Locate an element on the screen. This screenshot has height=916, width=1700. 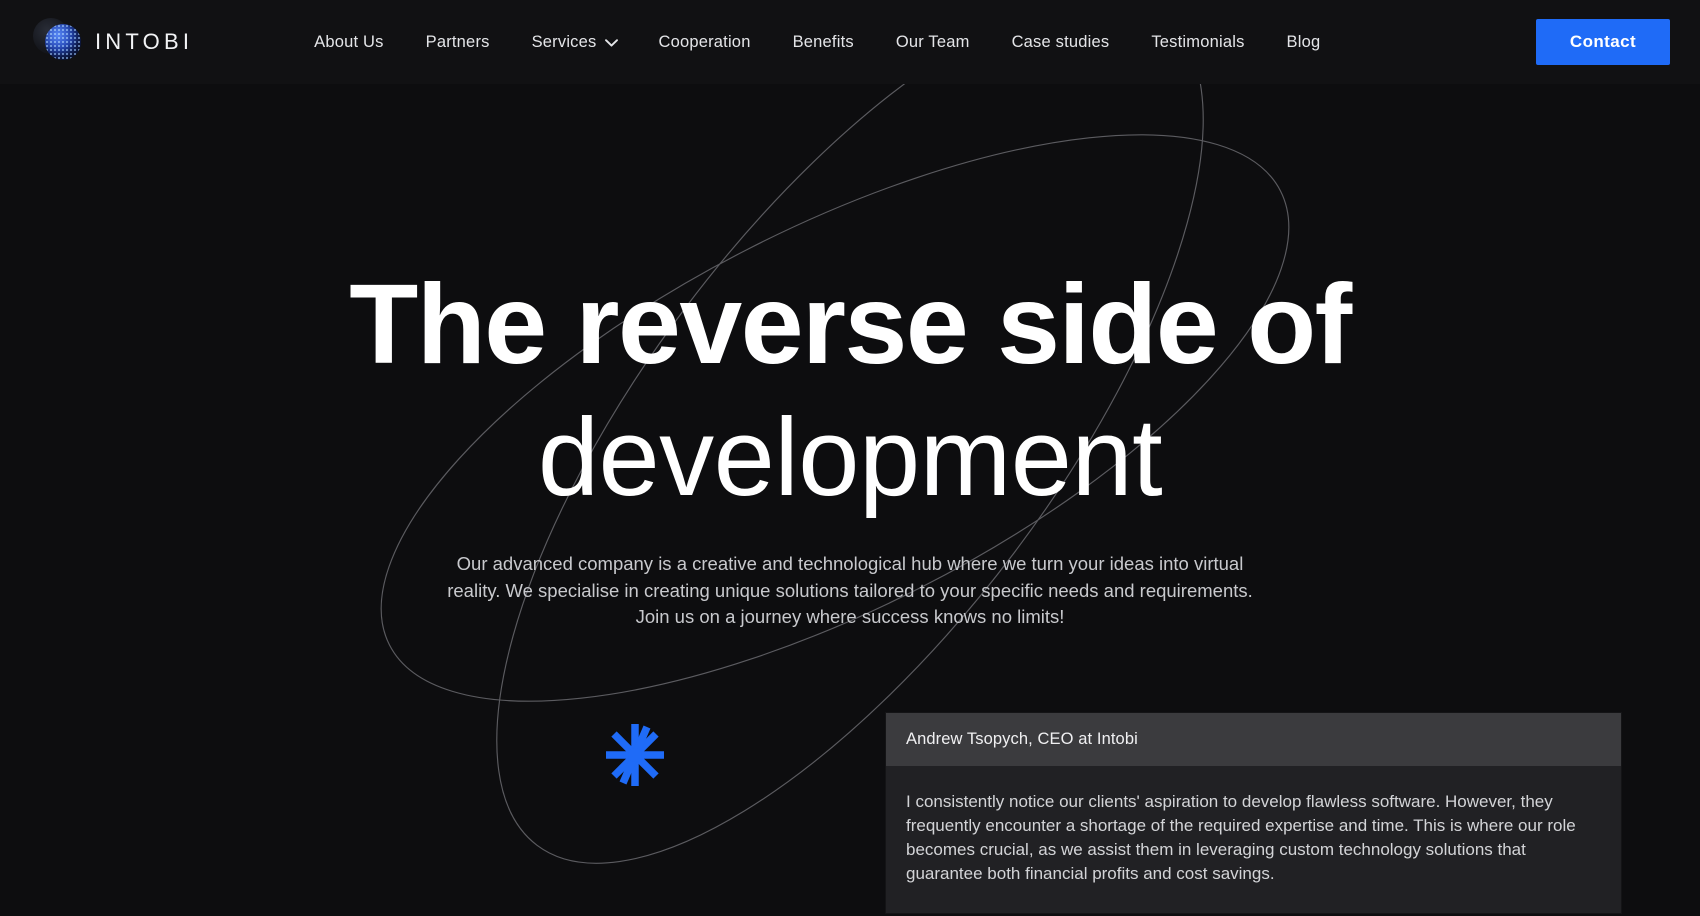
nav-link-label: Our Team is located at coordinates (932, 41).